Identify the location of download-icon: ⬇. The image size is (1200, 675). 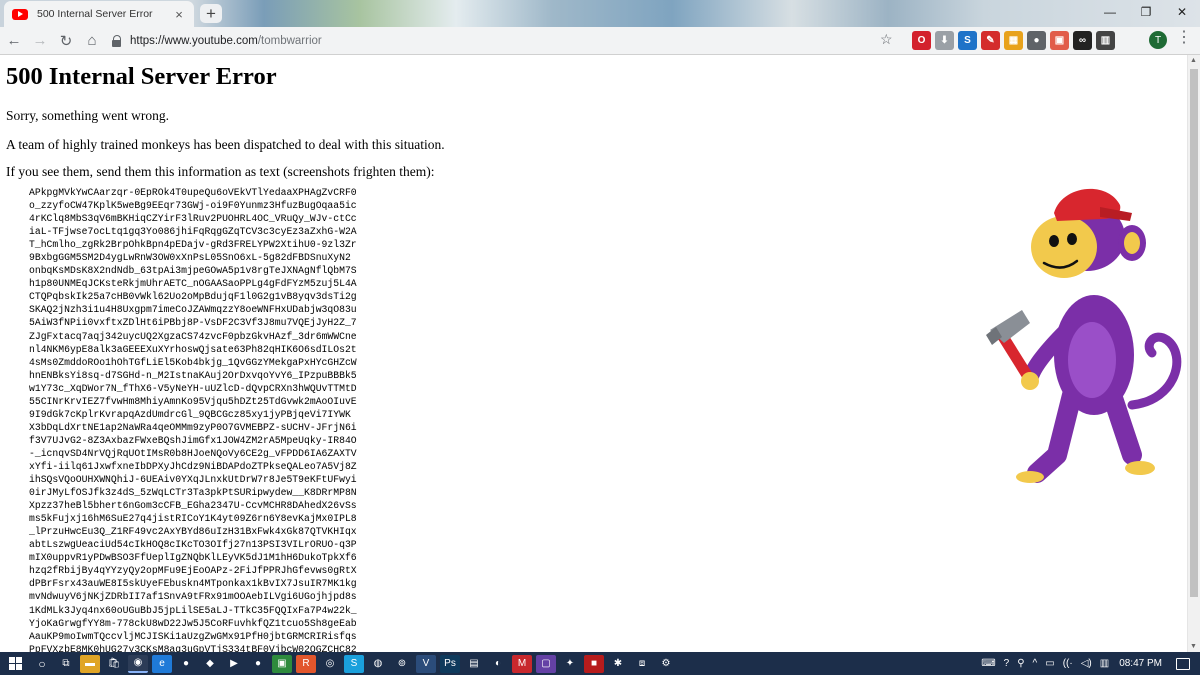
(944, 40).